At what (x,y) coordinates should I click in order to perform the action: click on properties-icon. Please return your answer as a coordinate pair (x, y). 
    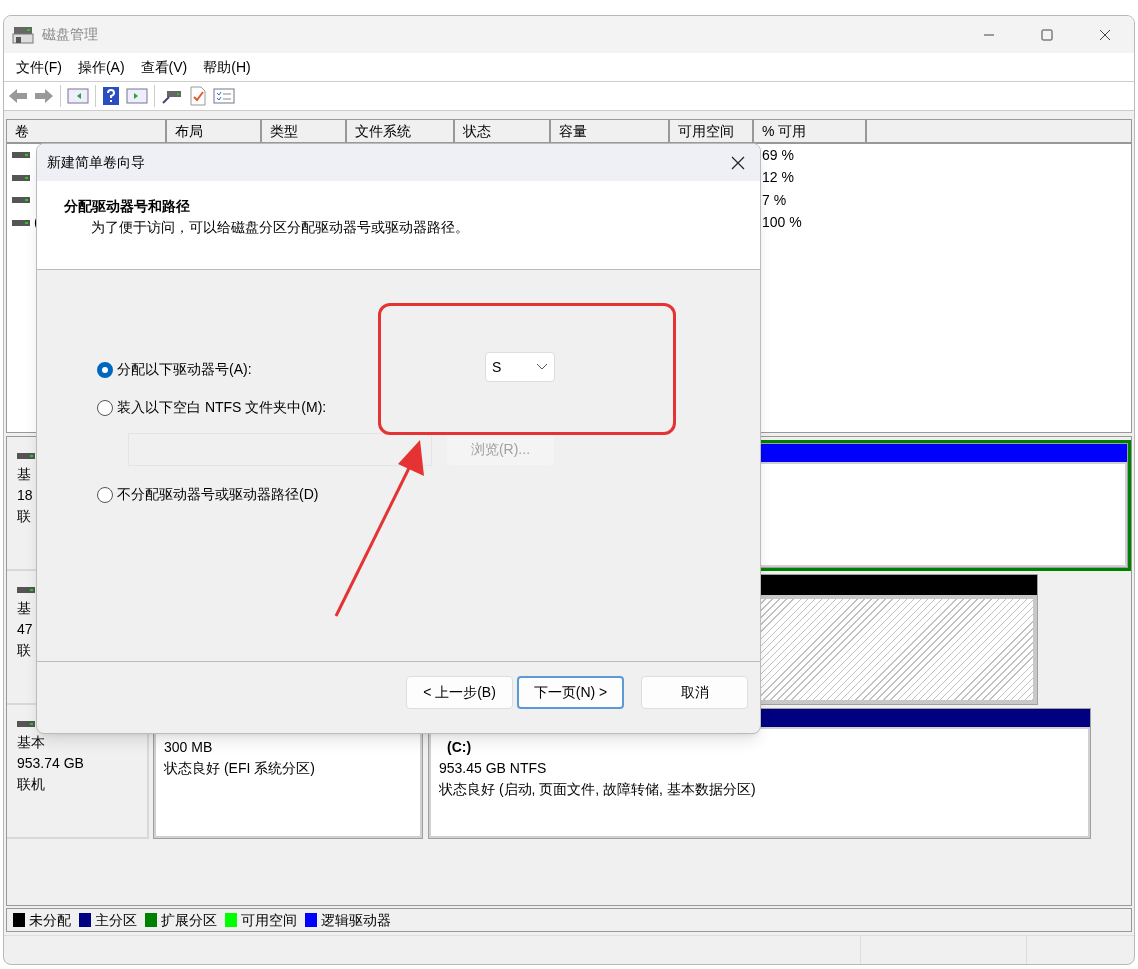
    Looking at the image, I should click on (224, 96).